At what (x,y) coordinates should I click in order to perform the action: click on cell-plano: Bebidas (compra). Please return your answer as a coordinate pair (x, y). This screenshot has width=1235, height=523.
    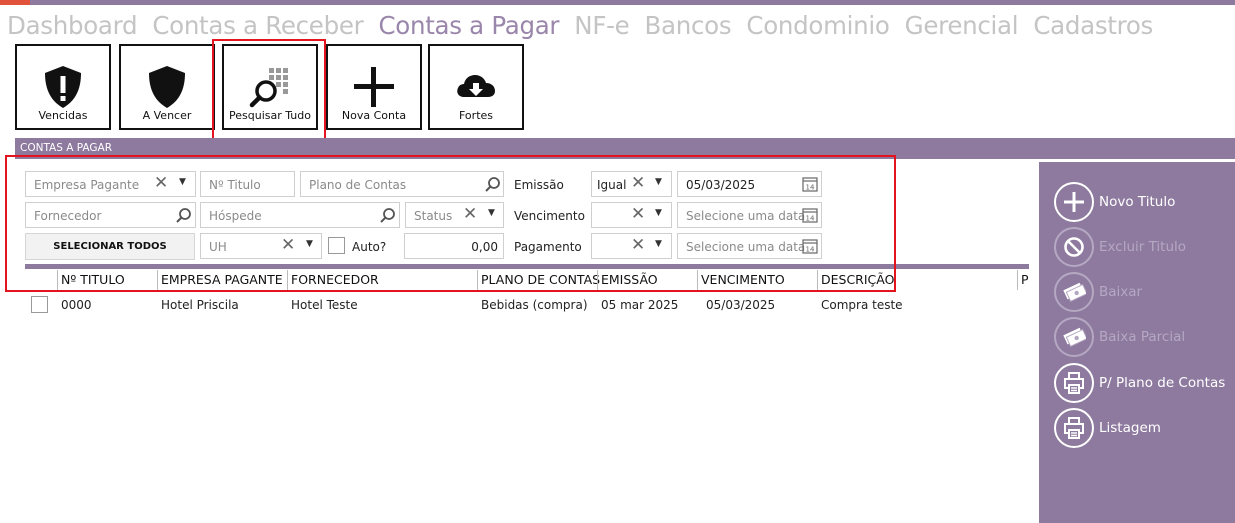
    Looking at the image, I should click on (534, 305).